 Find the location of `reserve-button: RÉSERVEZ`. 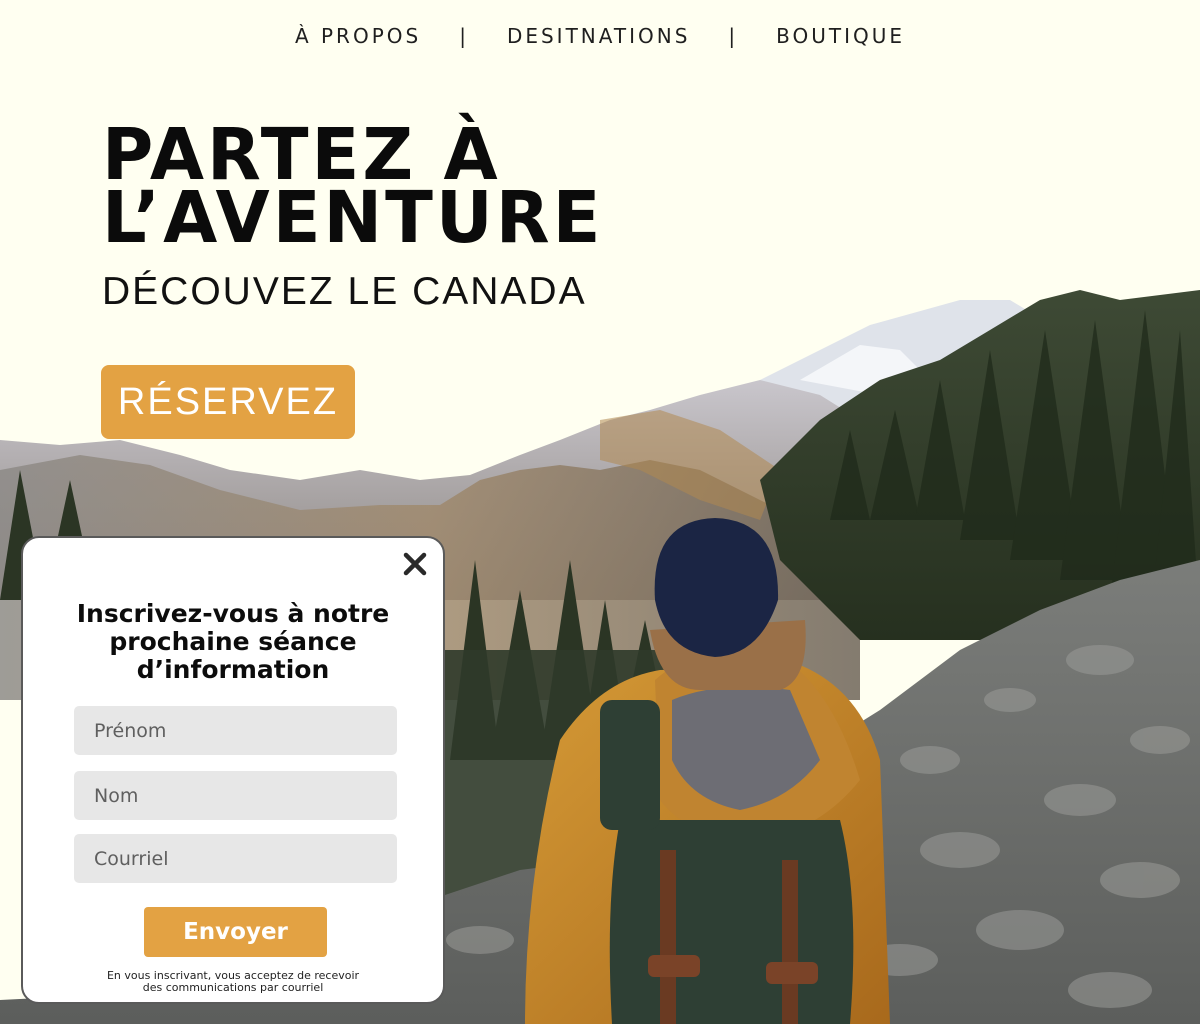

reserve-button: RÉSERVEZ is located at coordinates (228, 402).